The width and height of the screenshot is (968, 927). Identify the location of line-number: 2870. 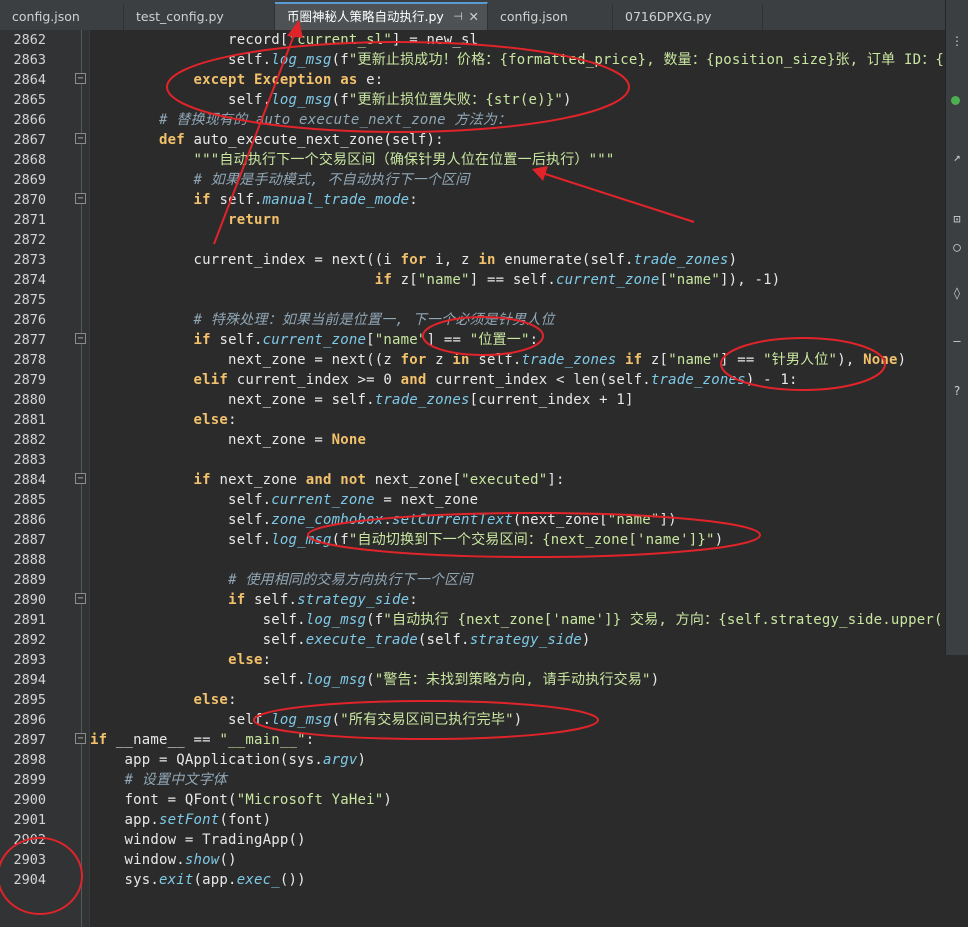
(29, 200).